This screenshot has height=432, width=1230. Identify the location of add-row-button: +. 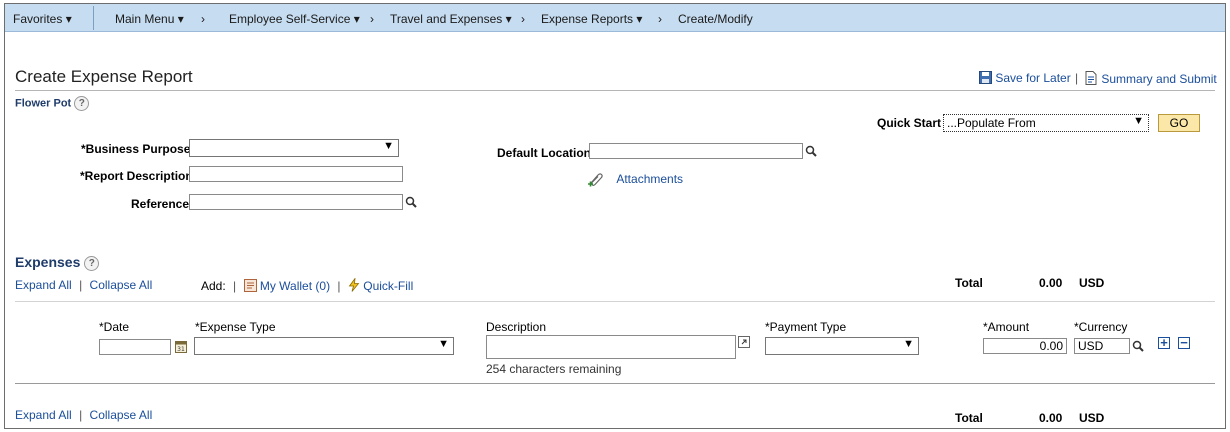
(1164, 342).